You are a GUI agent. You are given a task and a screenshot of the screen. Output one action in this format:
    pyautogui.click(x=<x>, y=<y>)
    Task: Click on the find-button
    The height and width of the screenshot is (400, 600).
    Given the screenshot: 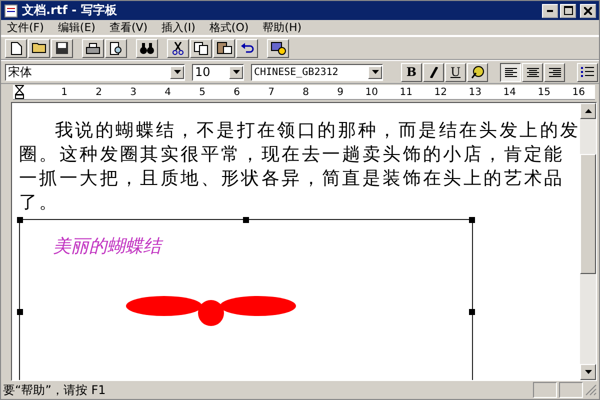 What is the action you would take?
    pyautogui.click(x=147, y=48)
    